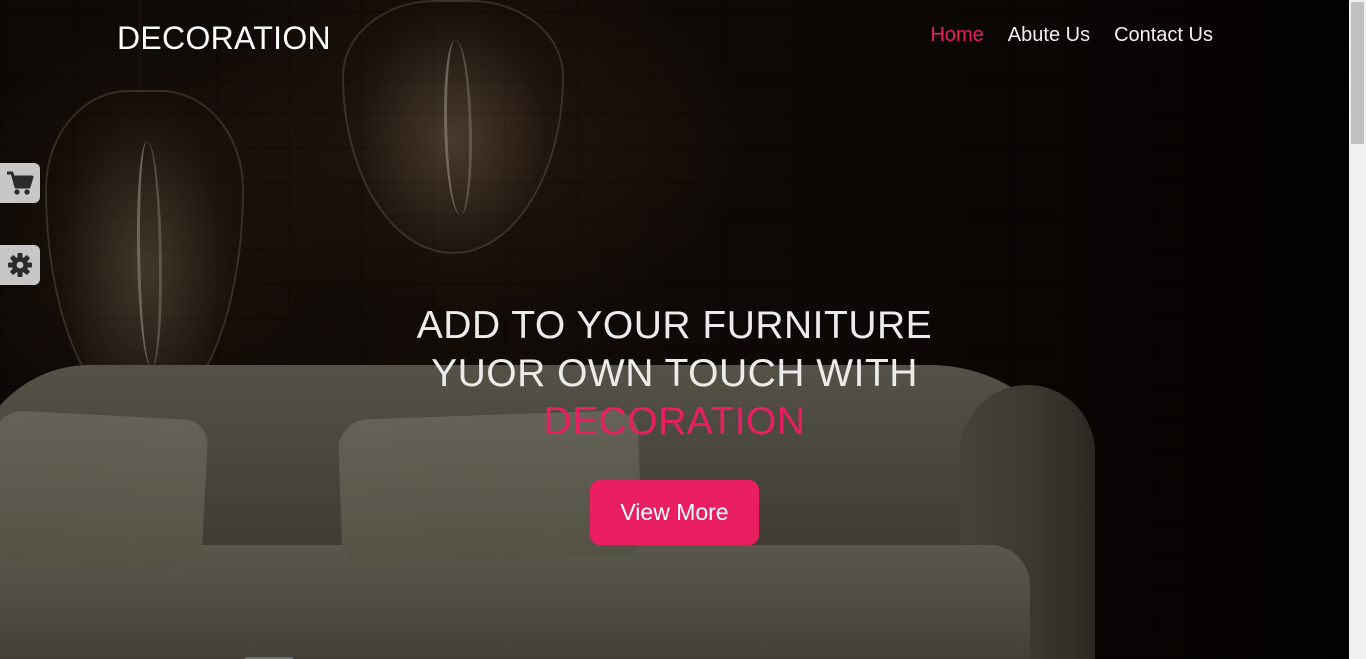  What do you see at coordinates (224, 38) in the screenshot?
I see `site-logo: DECORATION` at bounding box center [224, 38].